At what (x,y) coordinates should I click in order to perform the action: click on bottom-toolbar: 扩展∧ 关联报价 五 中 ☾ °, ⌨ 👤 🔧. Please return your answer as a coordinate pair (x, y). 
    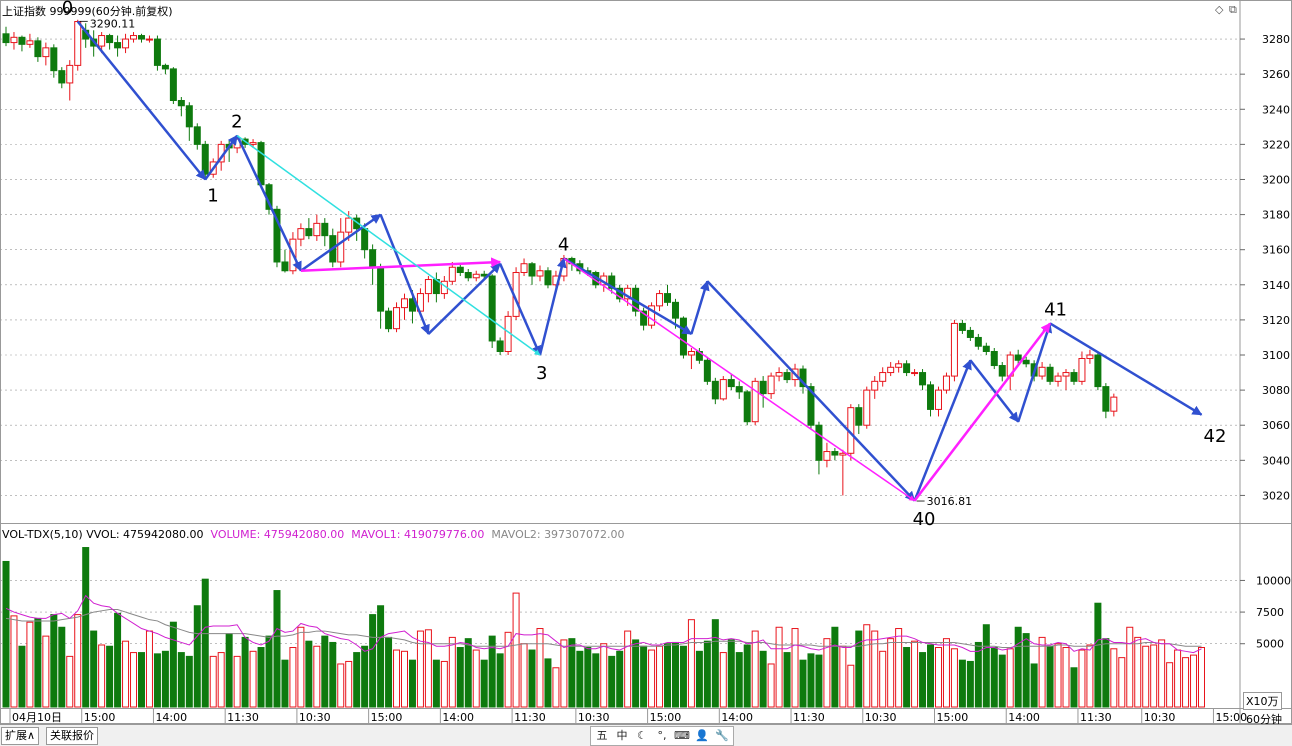
    Looking at the image, I should click on (646, 735).